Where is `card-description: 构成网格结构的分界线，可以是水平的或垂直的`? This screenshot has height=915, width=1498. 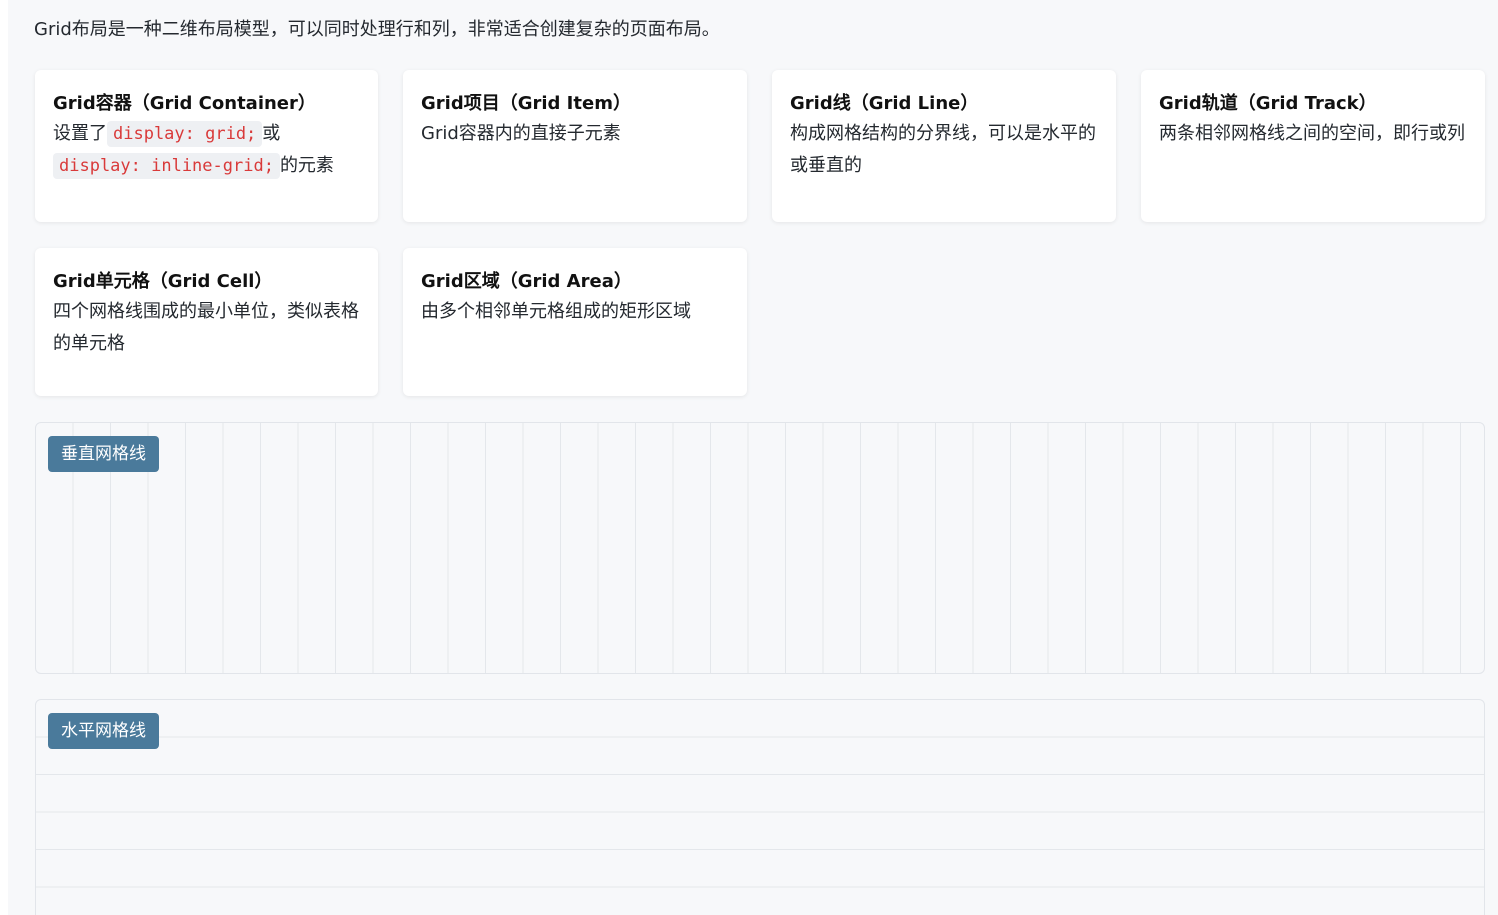 card-description: 构成网格结构的分界线，可以是水平的或垂直的 is located at coordinates (943, 149).